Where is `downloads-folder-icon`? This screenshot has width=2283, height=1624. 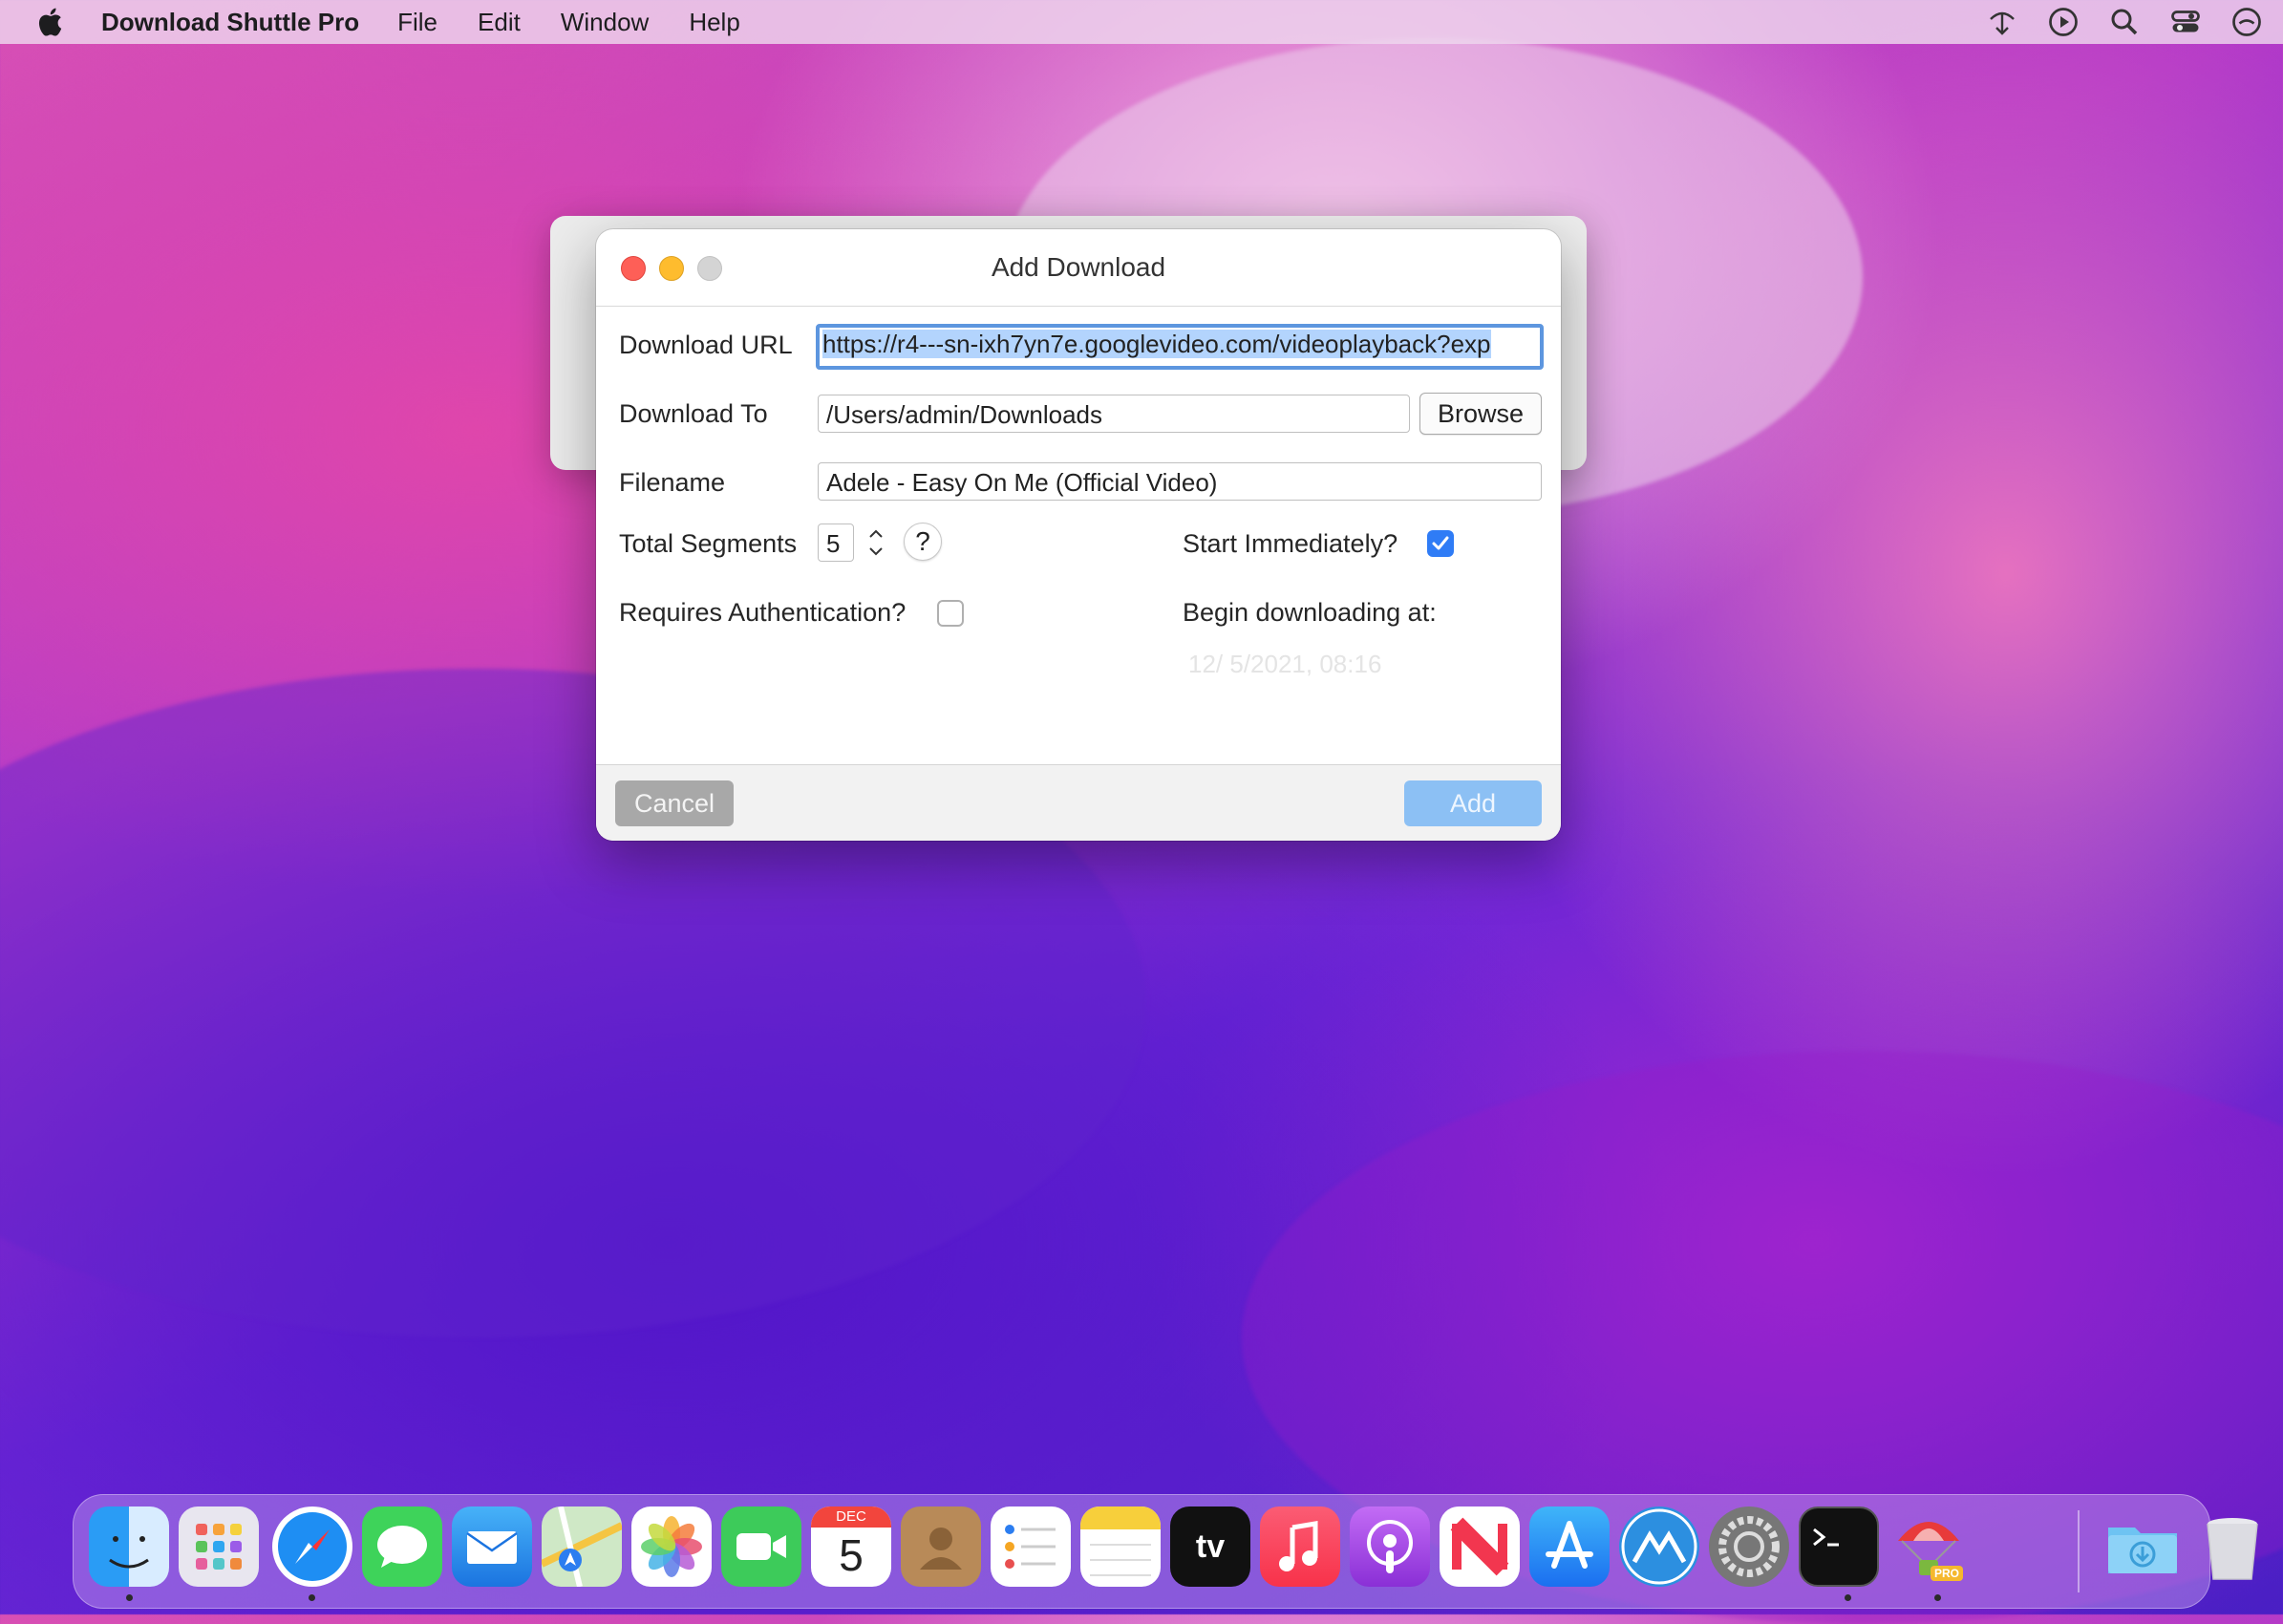 downloads-folder-icon is located at coordinates (2143, 1547).